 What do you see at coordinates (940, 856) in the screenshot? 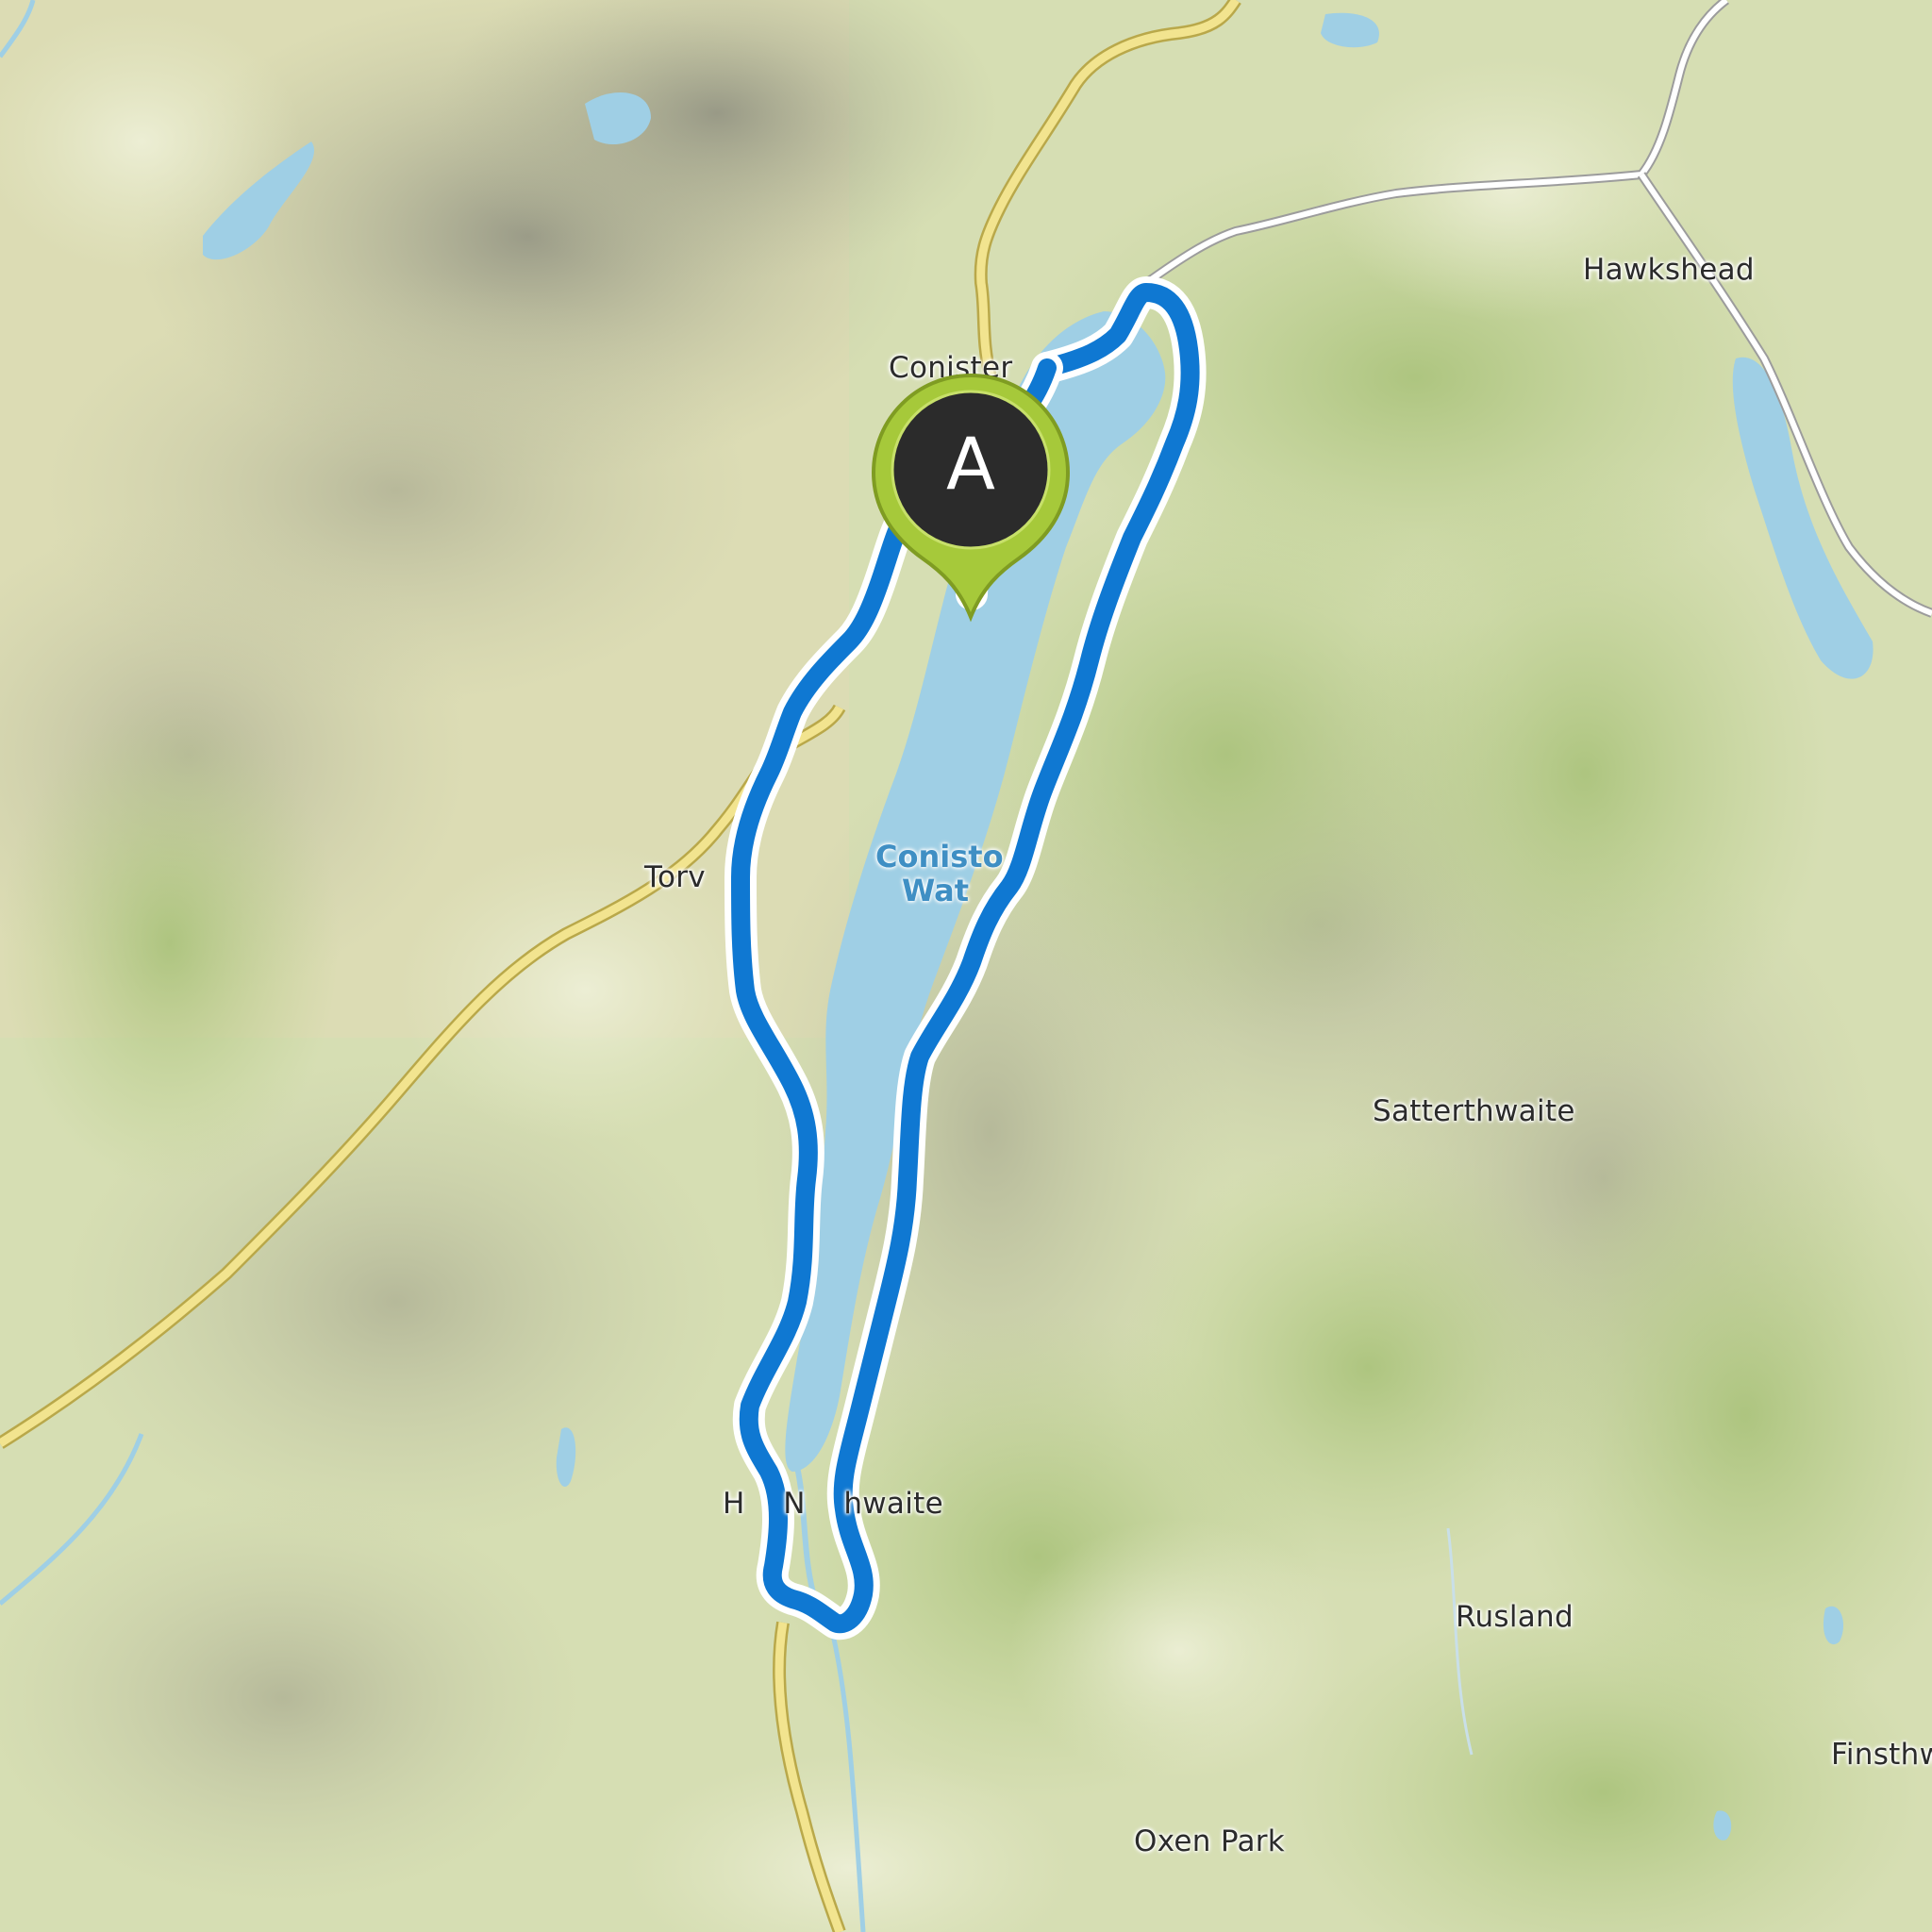
I see `water-label-line-1: Conisto` at bounding box center [940, 856].